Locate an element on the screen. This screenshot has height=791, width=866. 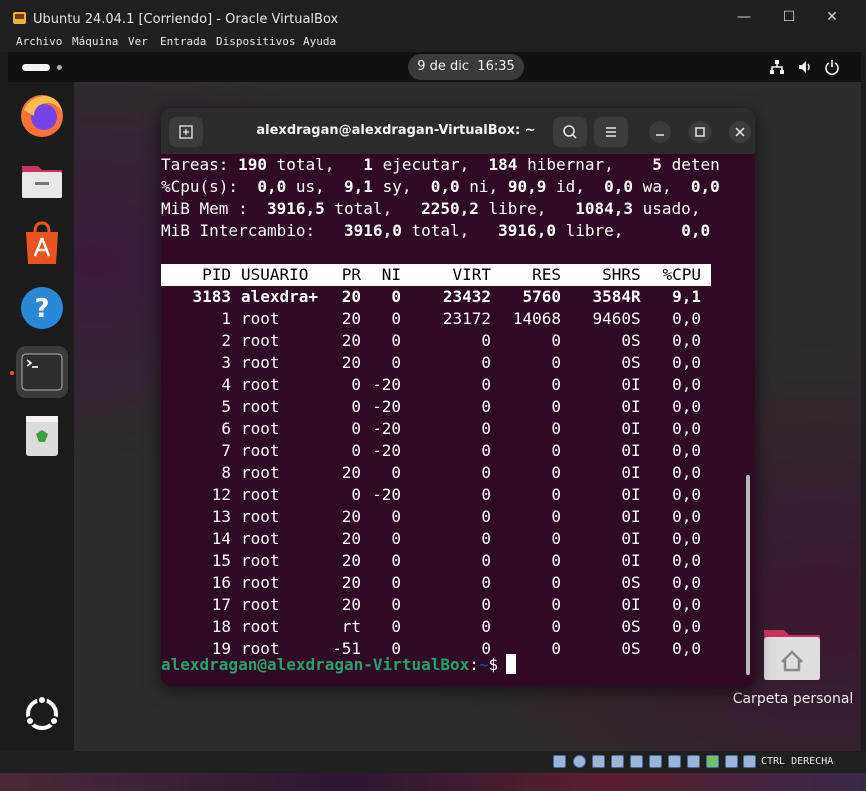
mouse-integration-icon is located at coordinates (731, 761).